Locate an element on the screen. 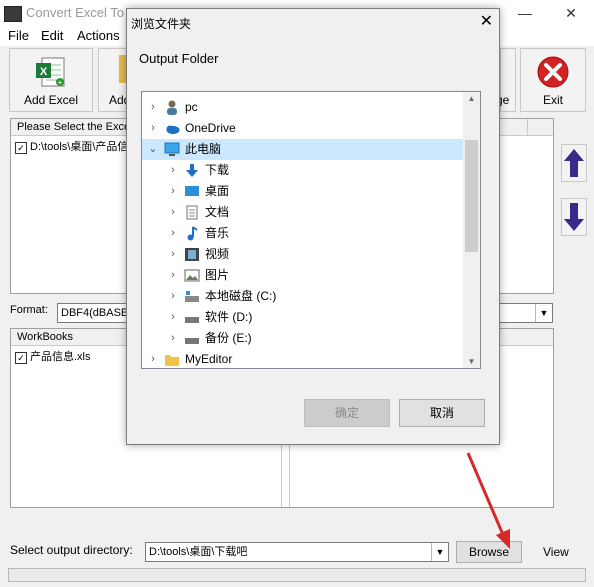  documents-icon is located at coordinates (192, 212).